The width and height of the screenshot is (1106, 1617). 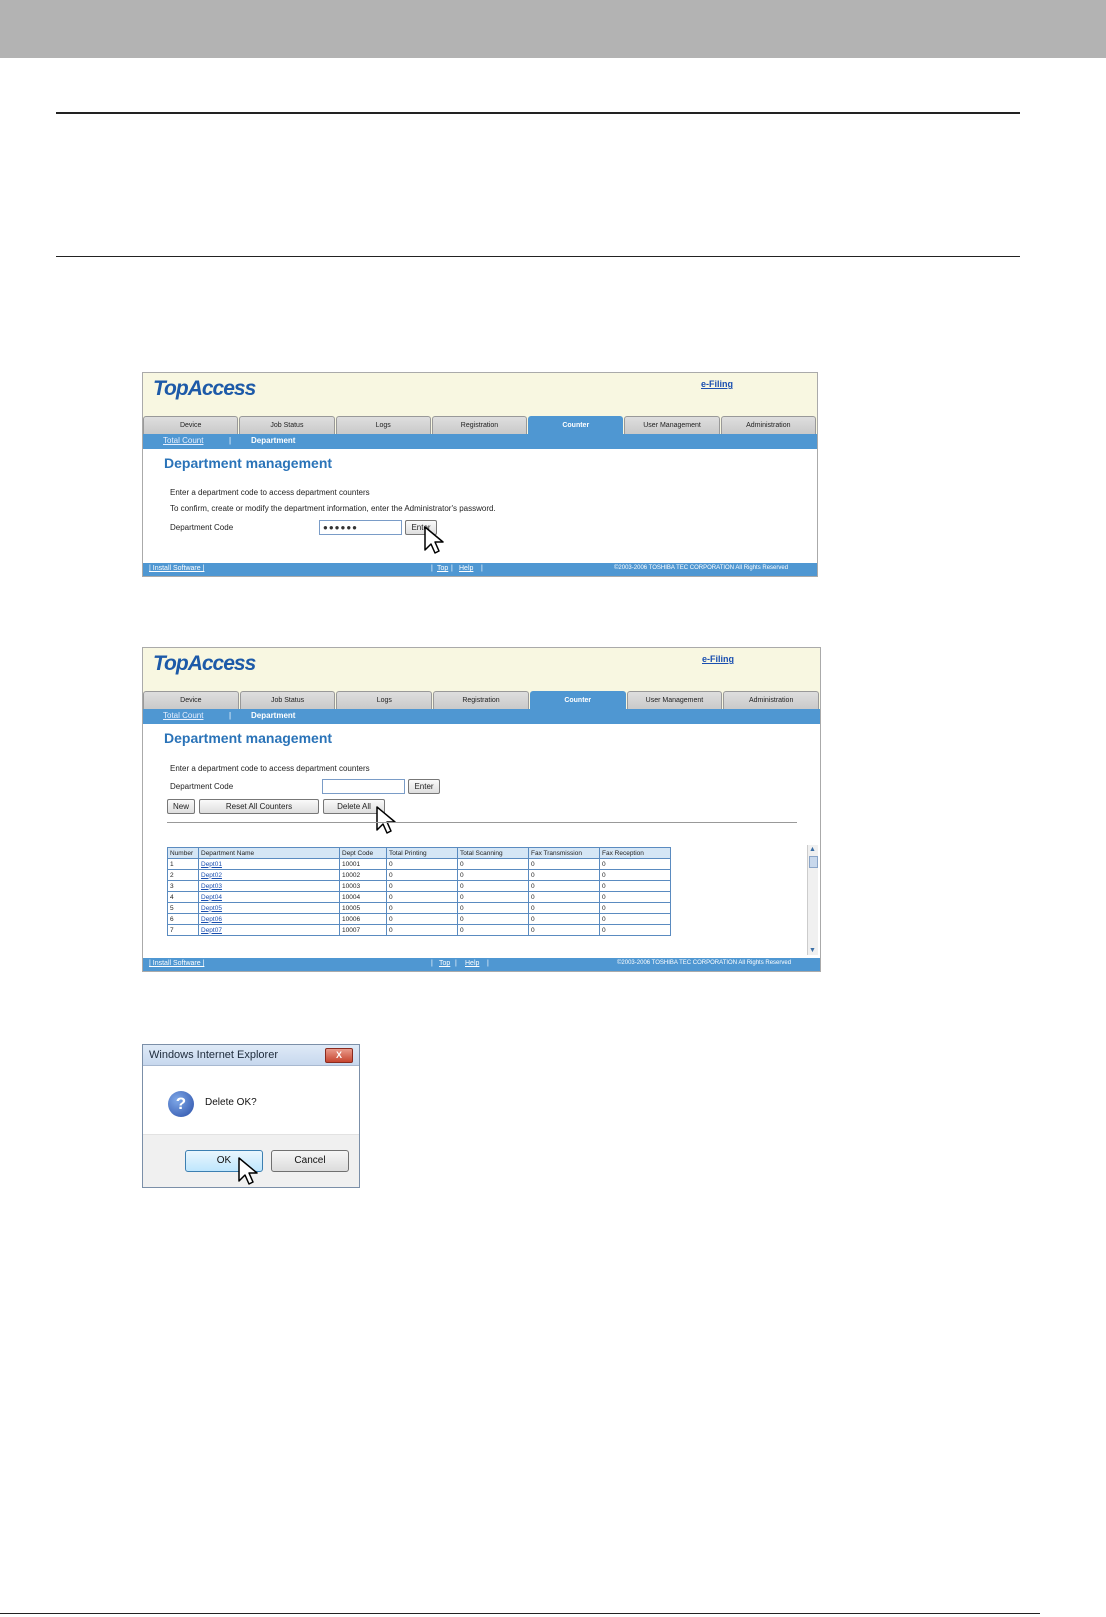 I want to click on dept-name-link: Dept04, so click(x=269, y=897).